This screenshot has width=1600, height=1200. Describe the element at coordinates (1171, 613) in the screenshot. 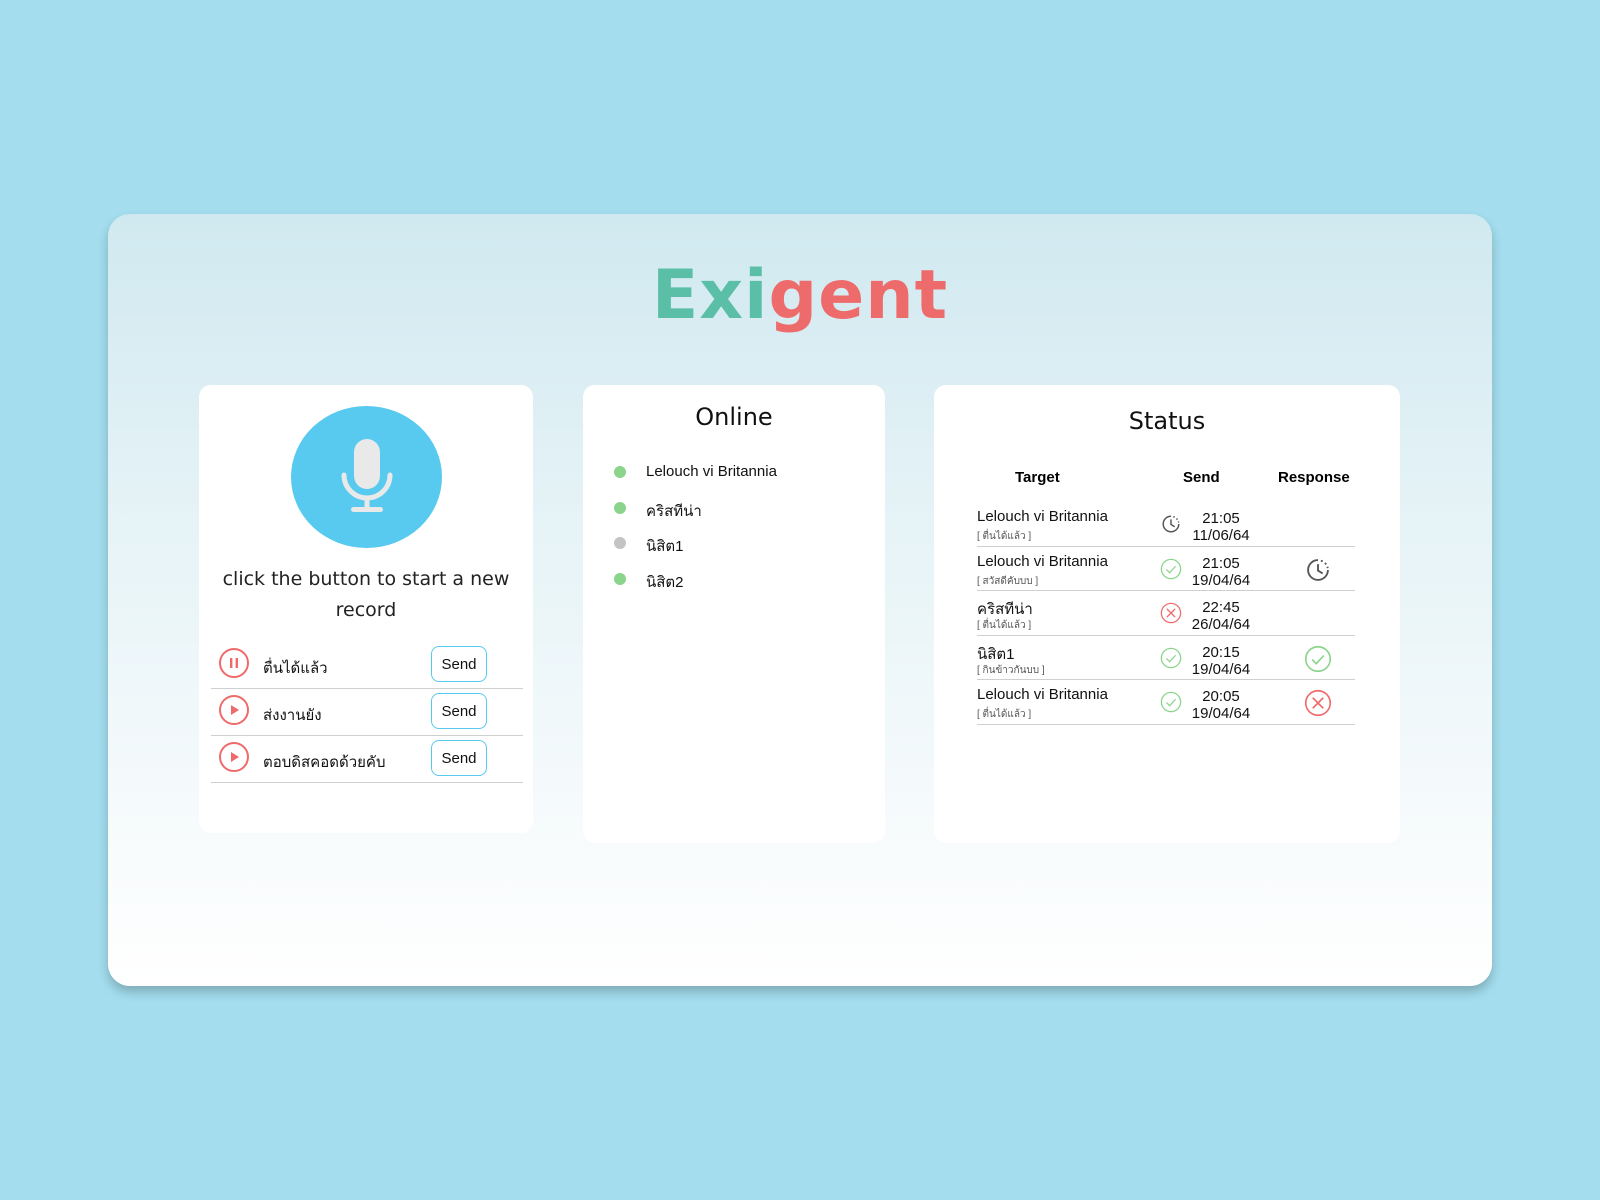

I see `send-failed-icon` at that location.